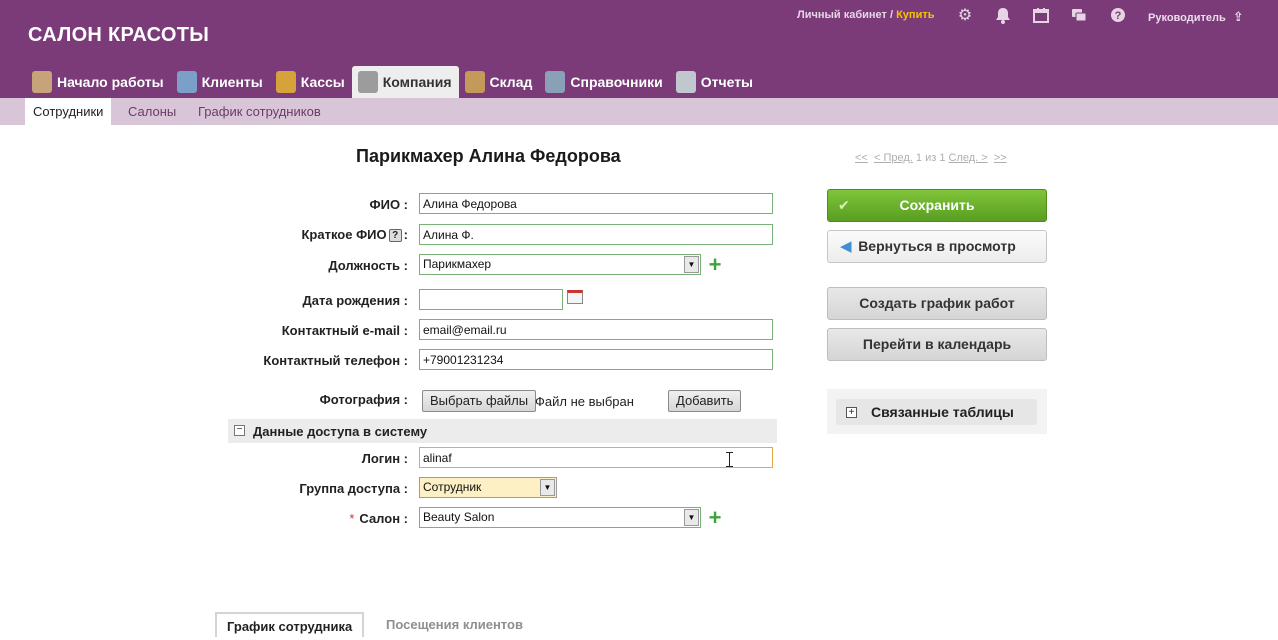 The height and width of the screenshot is (640, 1278). What do you see at coordinates (259, 111) in the screenshot?
I see `subtab-employee-schedule: График сотрудников` at bounding box center [259, 111].